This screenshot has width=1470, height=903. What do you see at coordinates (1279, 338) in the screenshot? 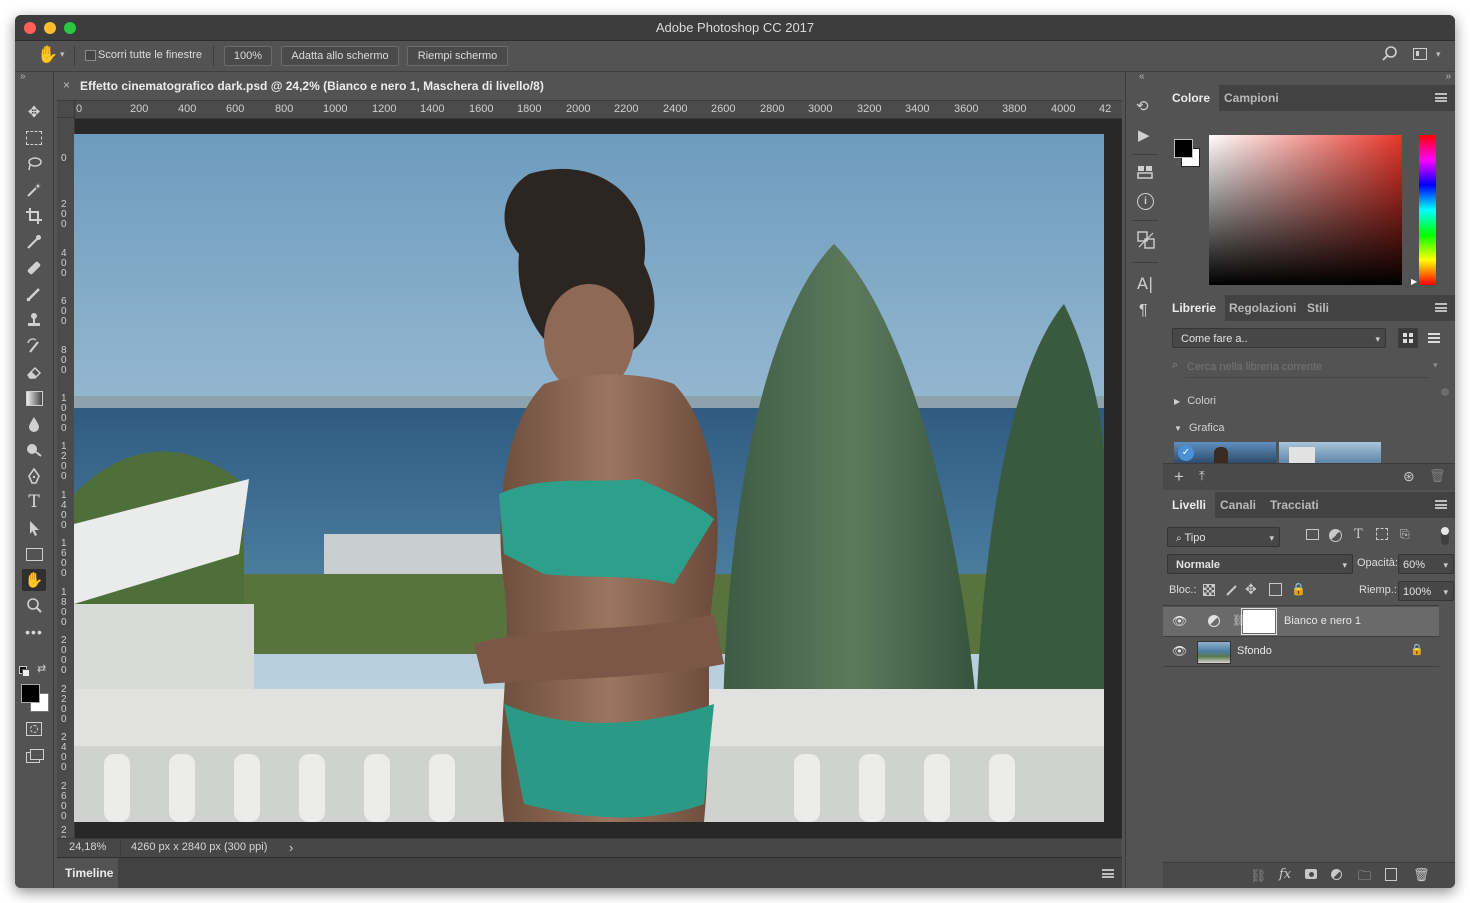
I see `library-select: Come fare a.. ▾` at bounding box center [1279, 338].